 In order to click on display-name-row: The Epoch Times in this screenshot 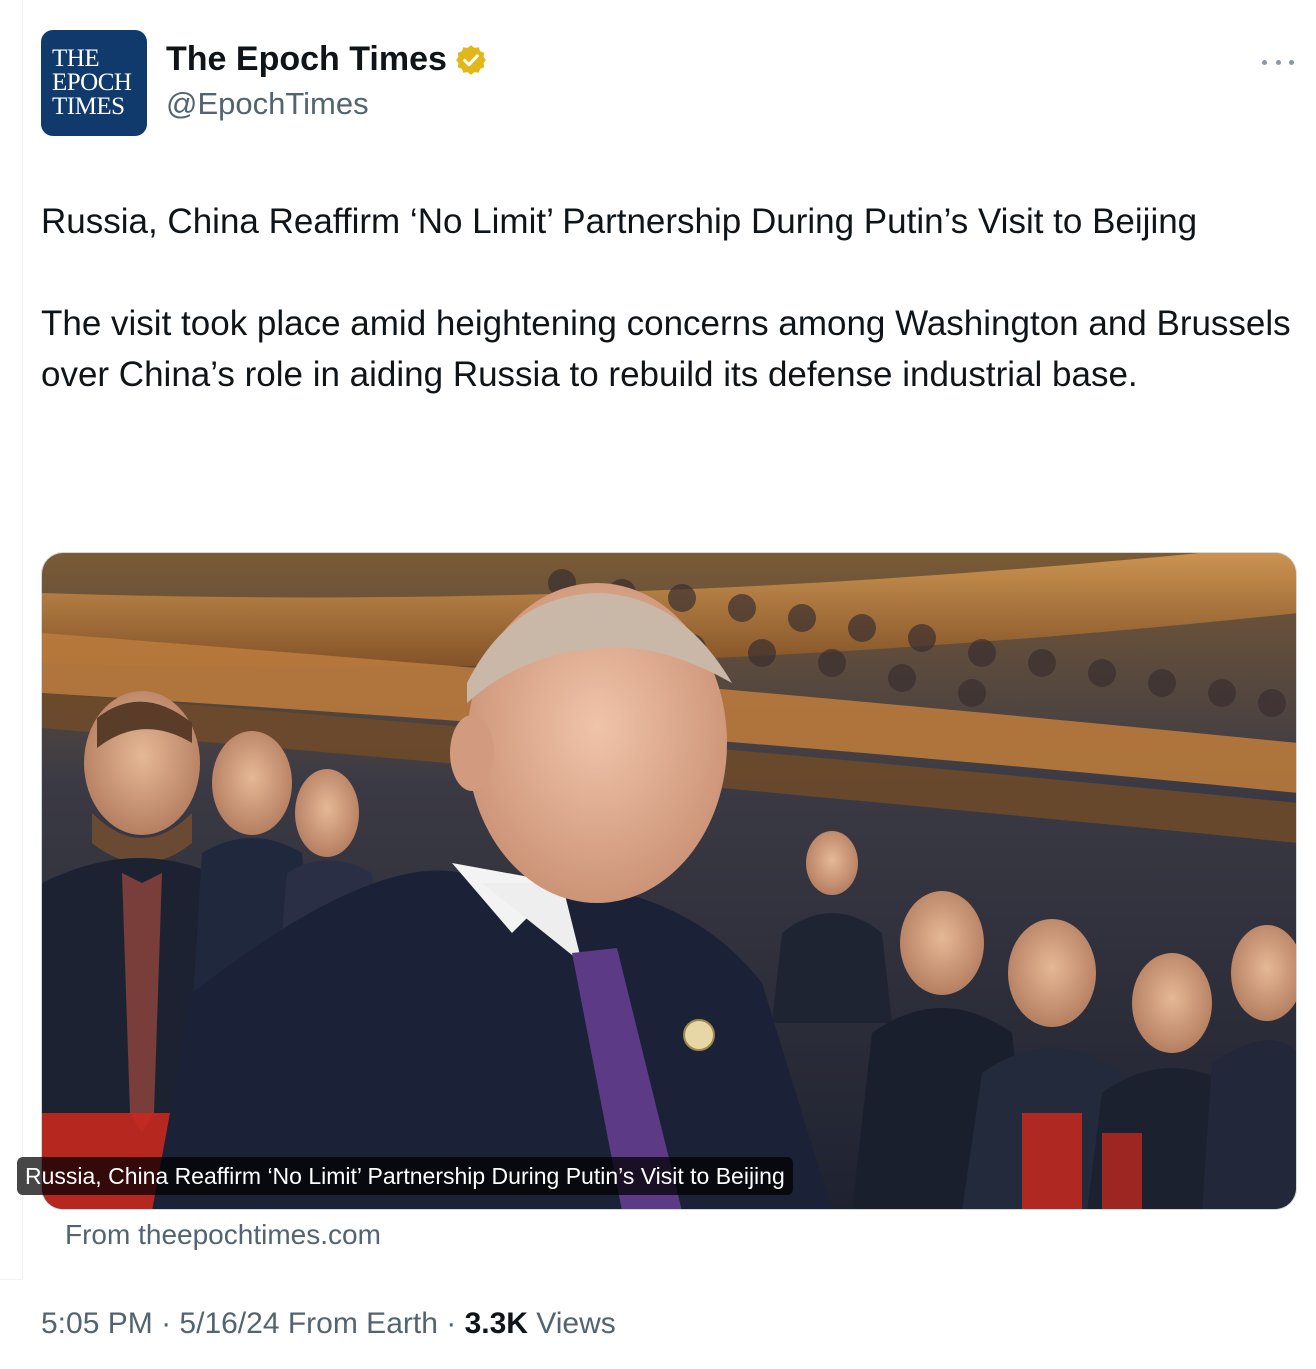, I will do `click(327, 59)`.